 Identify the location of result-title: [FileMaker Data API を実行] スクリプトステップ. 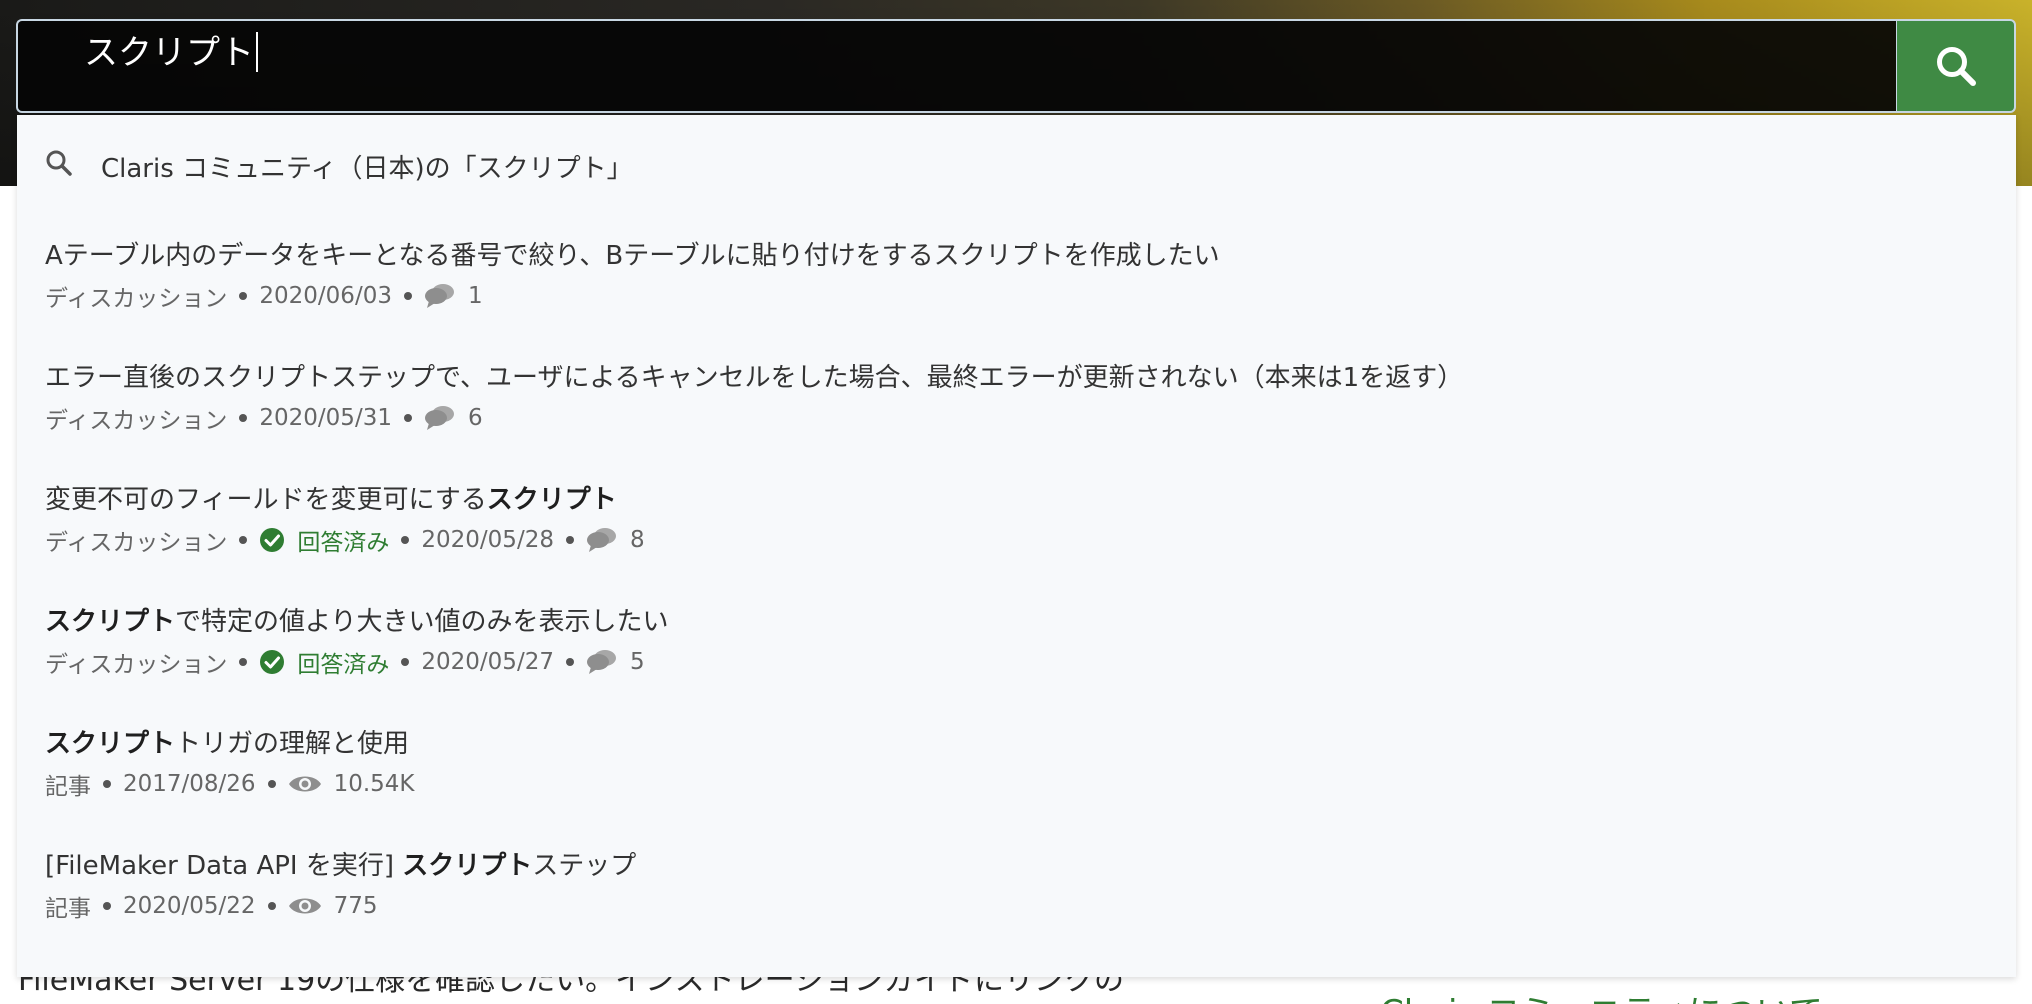
(341, 866).